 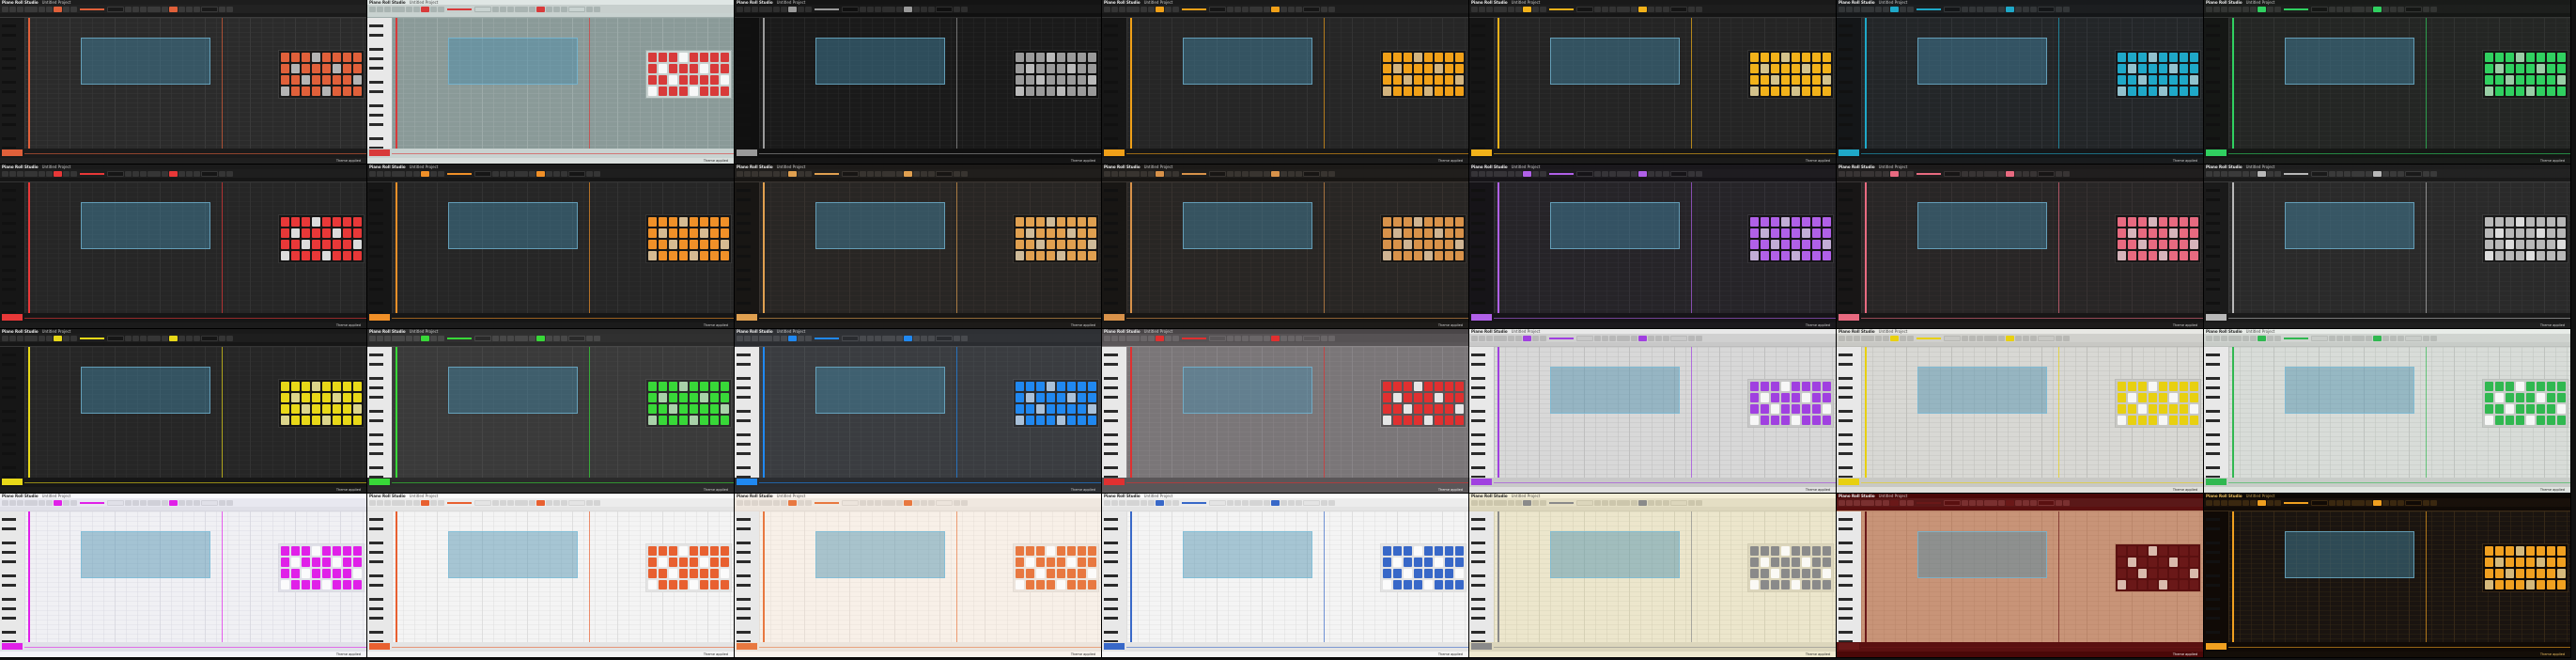 I want to click on piano-keyboard, so click(x=1482, y=84).